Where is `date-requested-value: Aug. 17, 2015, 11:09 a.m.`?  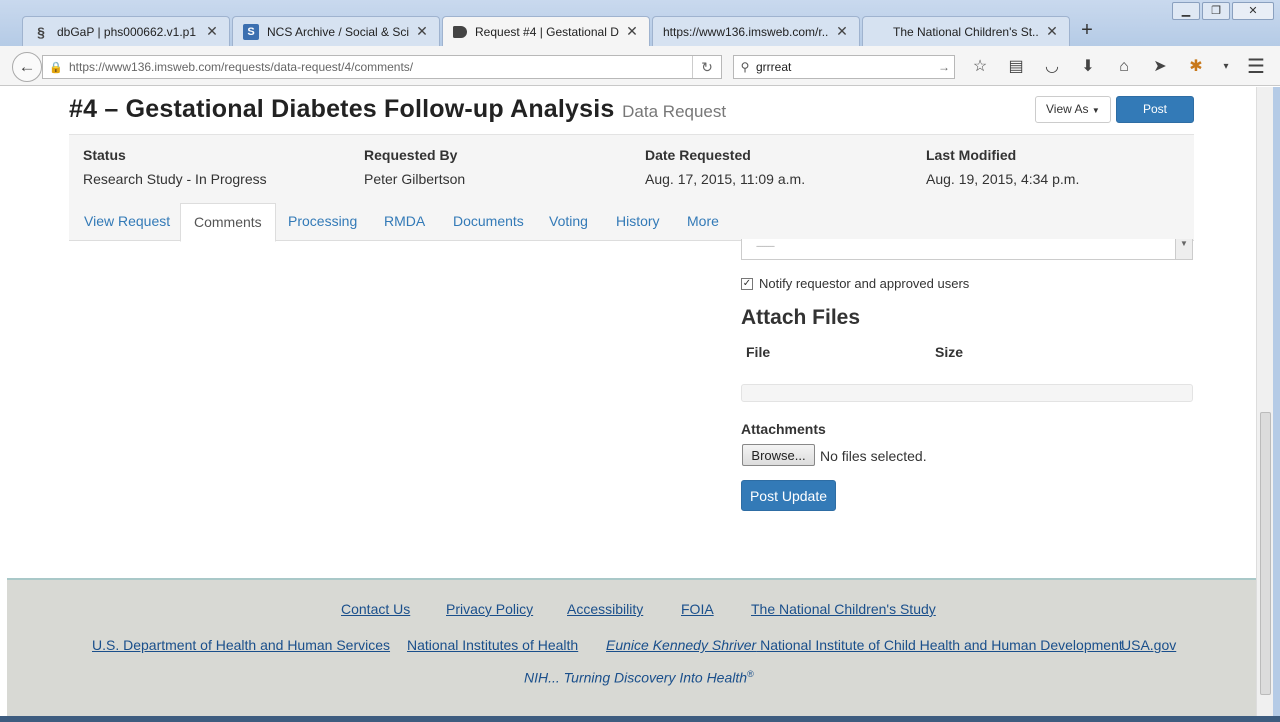
date-requested-value: Aug. 17, 2015, 11:09 a.m. is located at coordinates (725, 179).